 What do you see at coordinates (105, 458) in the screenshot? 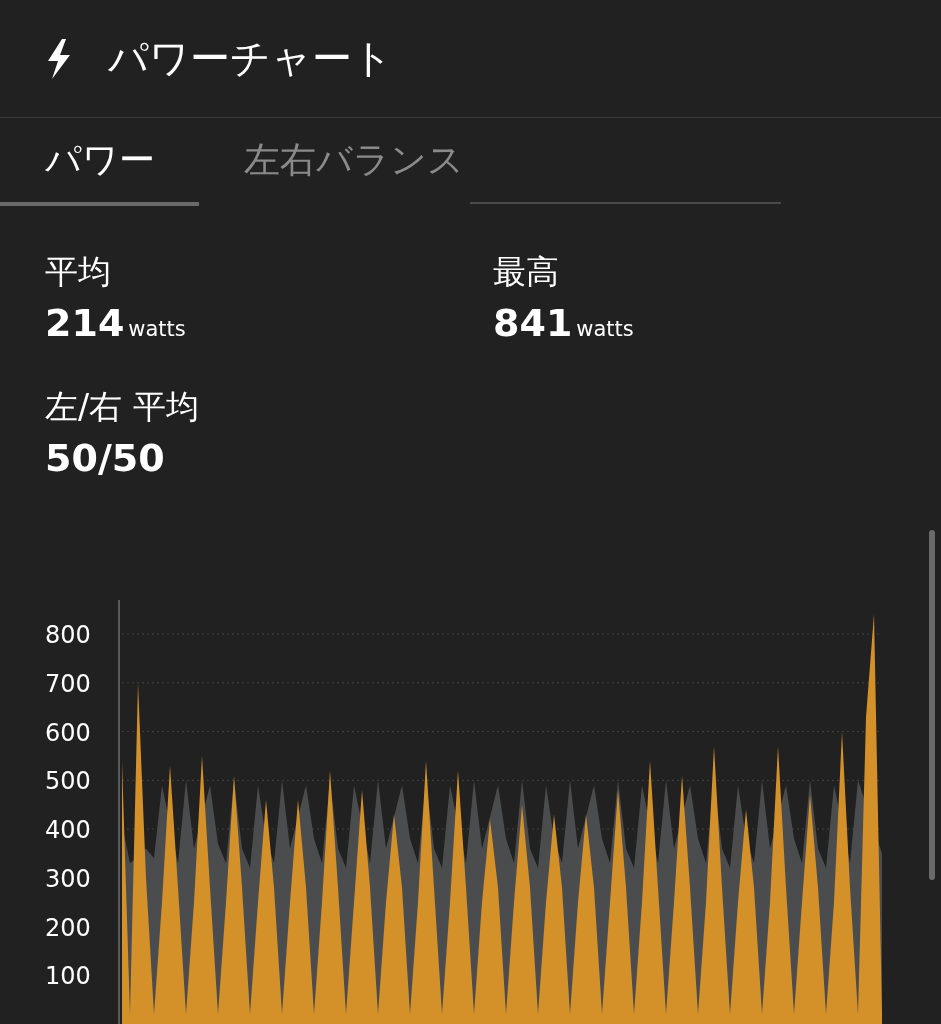
I see `stat-value: 50/50` at bounding box center [105, 458].